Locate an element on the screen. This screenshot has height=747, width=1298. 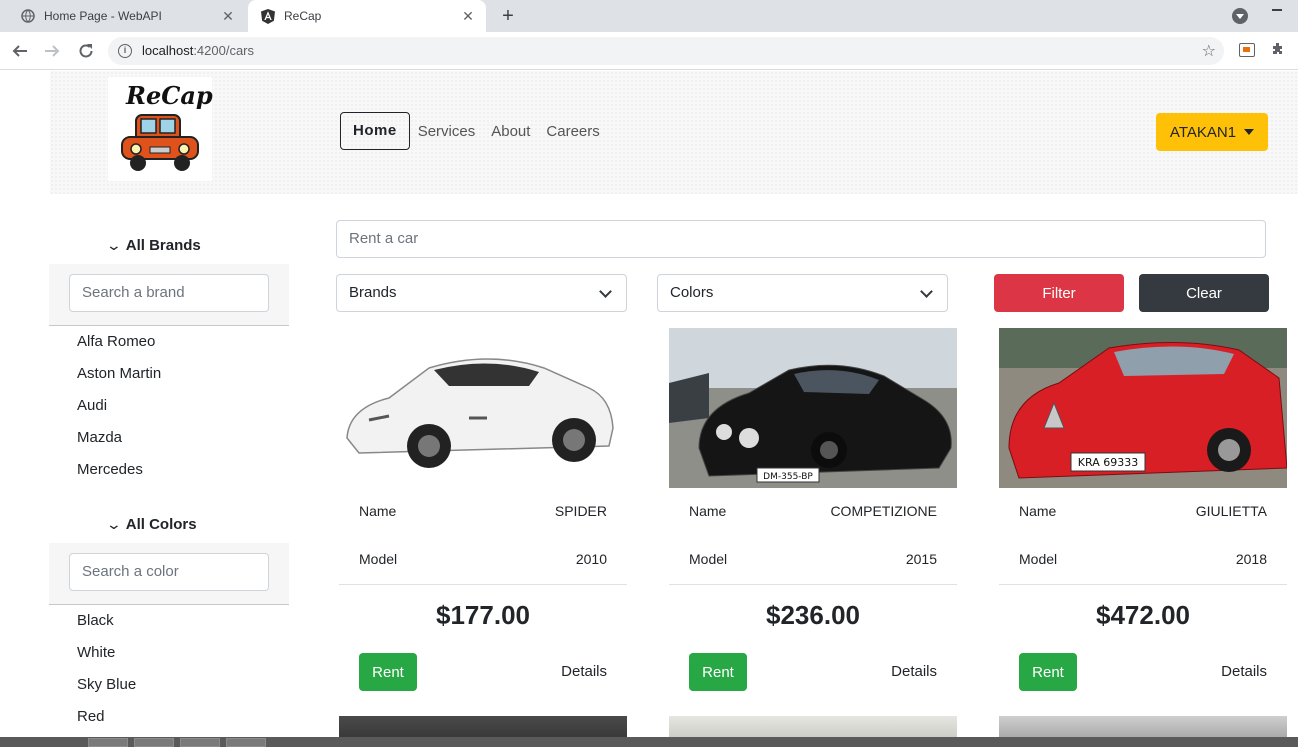
brand-item: Audi is located at coordinates (119, 406).